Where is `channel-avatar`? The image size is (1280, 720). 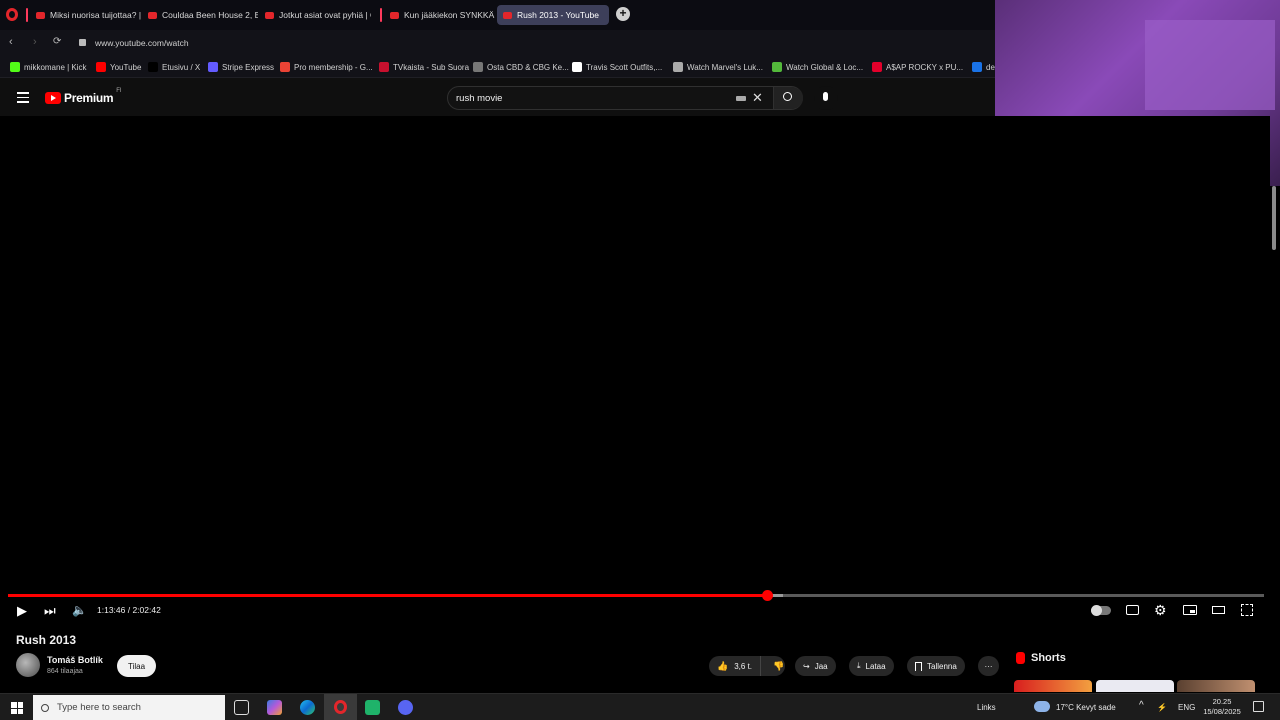
channel-avatar is located at coordinates (28, 665).